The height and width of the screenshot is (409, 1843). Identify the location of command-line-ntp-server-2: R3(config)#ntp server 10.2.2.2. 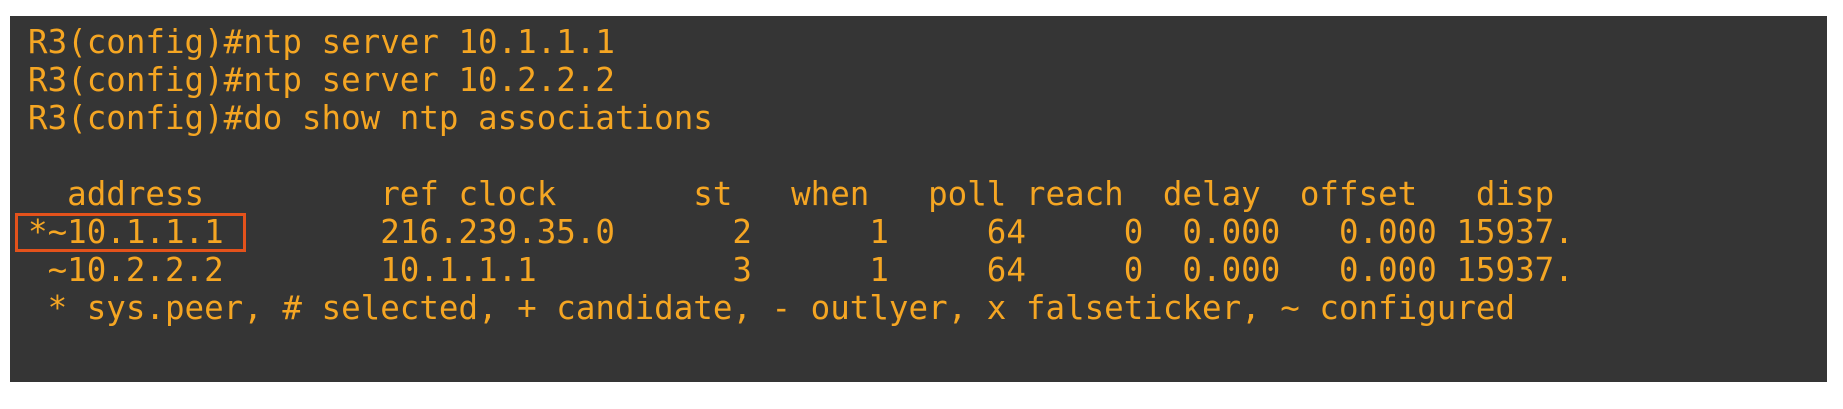
(321, 80).